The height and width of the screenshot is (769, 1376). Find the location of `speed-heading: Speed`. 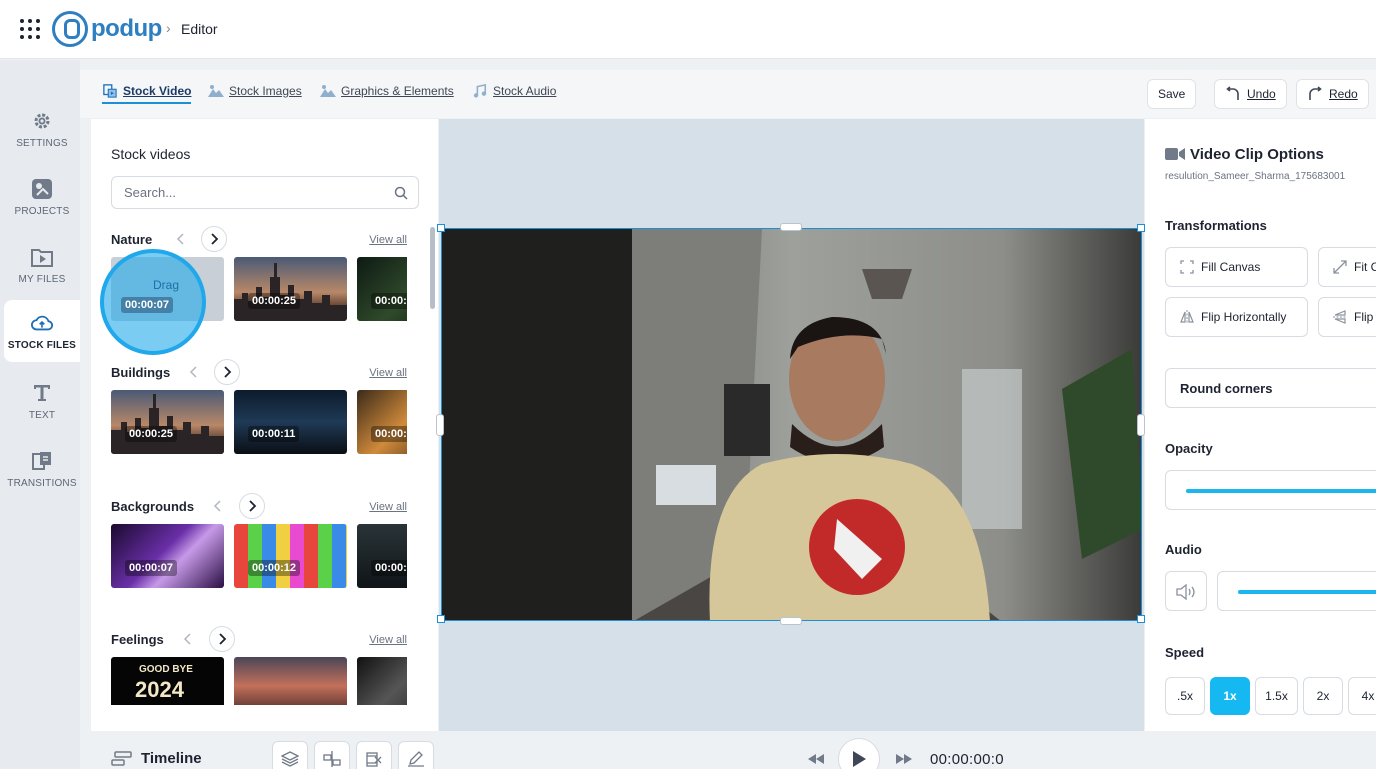

speed-heading: Speed is located at coordinates (1185, 652).